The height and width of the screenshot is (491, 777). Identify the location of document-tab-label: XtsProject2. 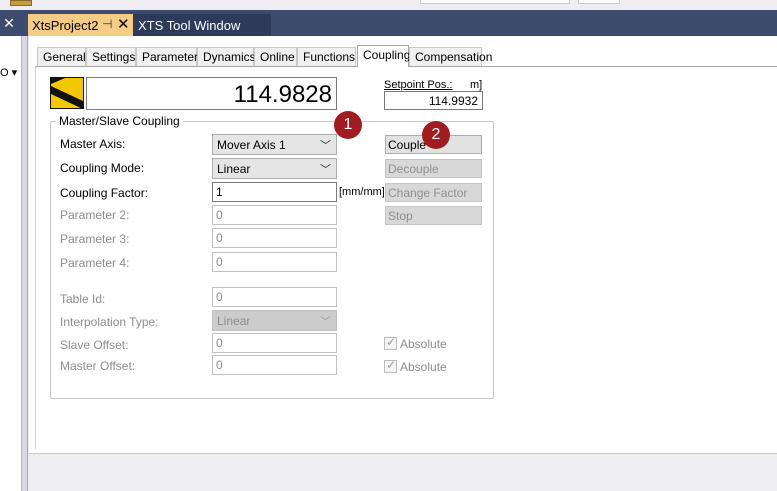
(65, 25).